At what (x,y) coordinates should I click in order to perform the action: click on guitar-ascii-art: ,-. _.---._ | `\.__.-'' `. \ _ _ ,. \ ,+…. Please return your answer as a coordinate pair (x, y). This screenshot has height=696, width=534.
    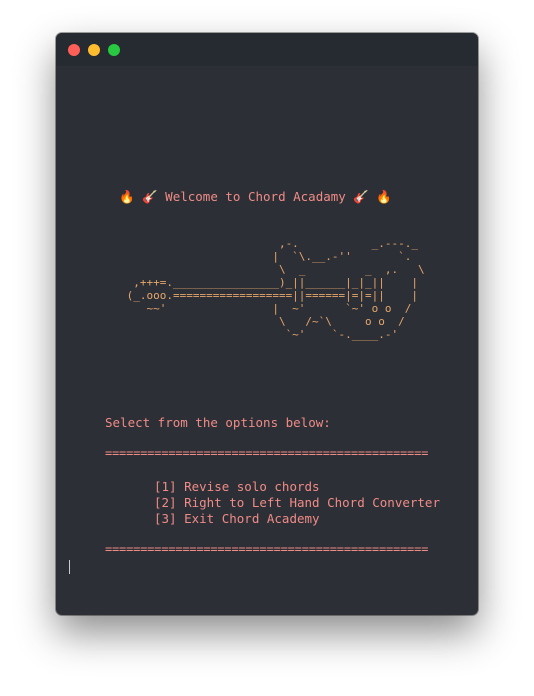
    Looking at the image, I should click on (275, 289).